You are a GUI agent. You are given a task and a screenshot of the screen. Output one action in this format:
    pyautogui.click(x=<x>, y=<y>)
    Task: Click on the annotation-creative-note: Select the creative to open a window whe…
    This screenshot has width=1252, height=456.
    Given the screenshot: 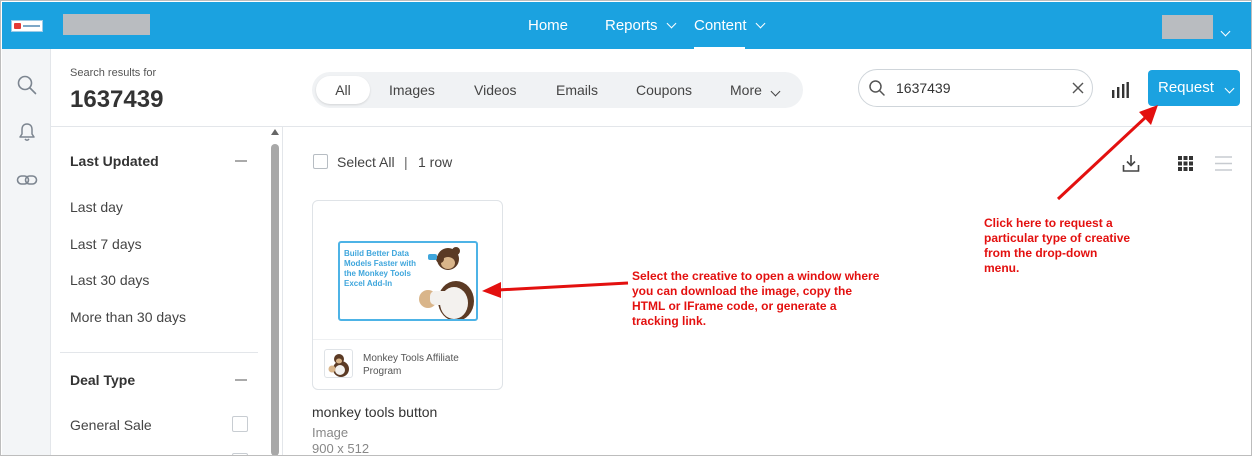 What is the action you would take?
    pyautogui.click(x=756, y=298)
    